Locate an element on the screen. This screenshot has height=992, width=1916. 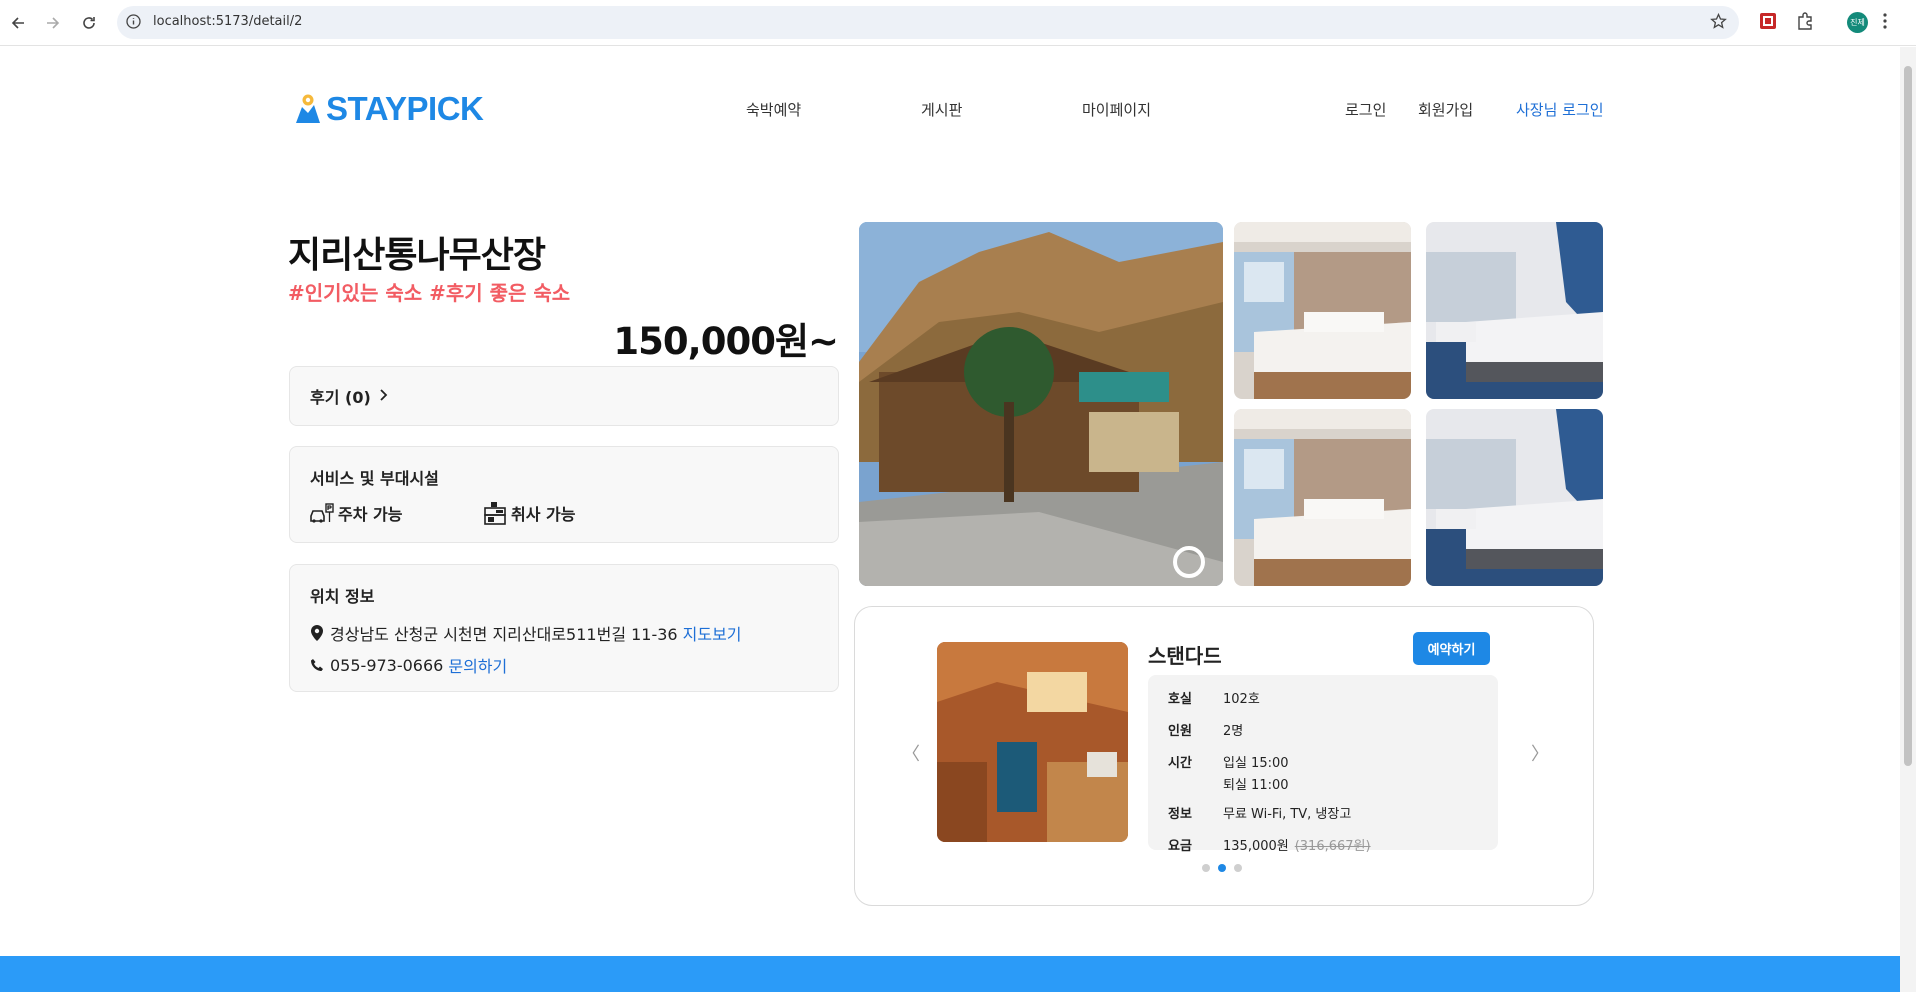
listing-title: 지리산통나무산장 is located at coordinates (417, 255).